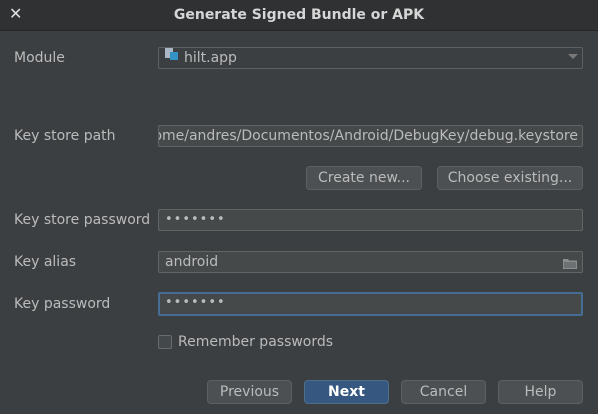 The height and width of the screenshot is (414, 598). What do you see at coordinates (195, 302) in the screenshot?
I see `key-password-value: •••••••` at bounding box center [195, 302].